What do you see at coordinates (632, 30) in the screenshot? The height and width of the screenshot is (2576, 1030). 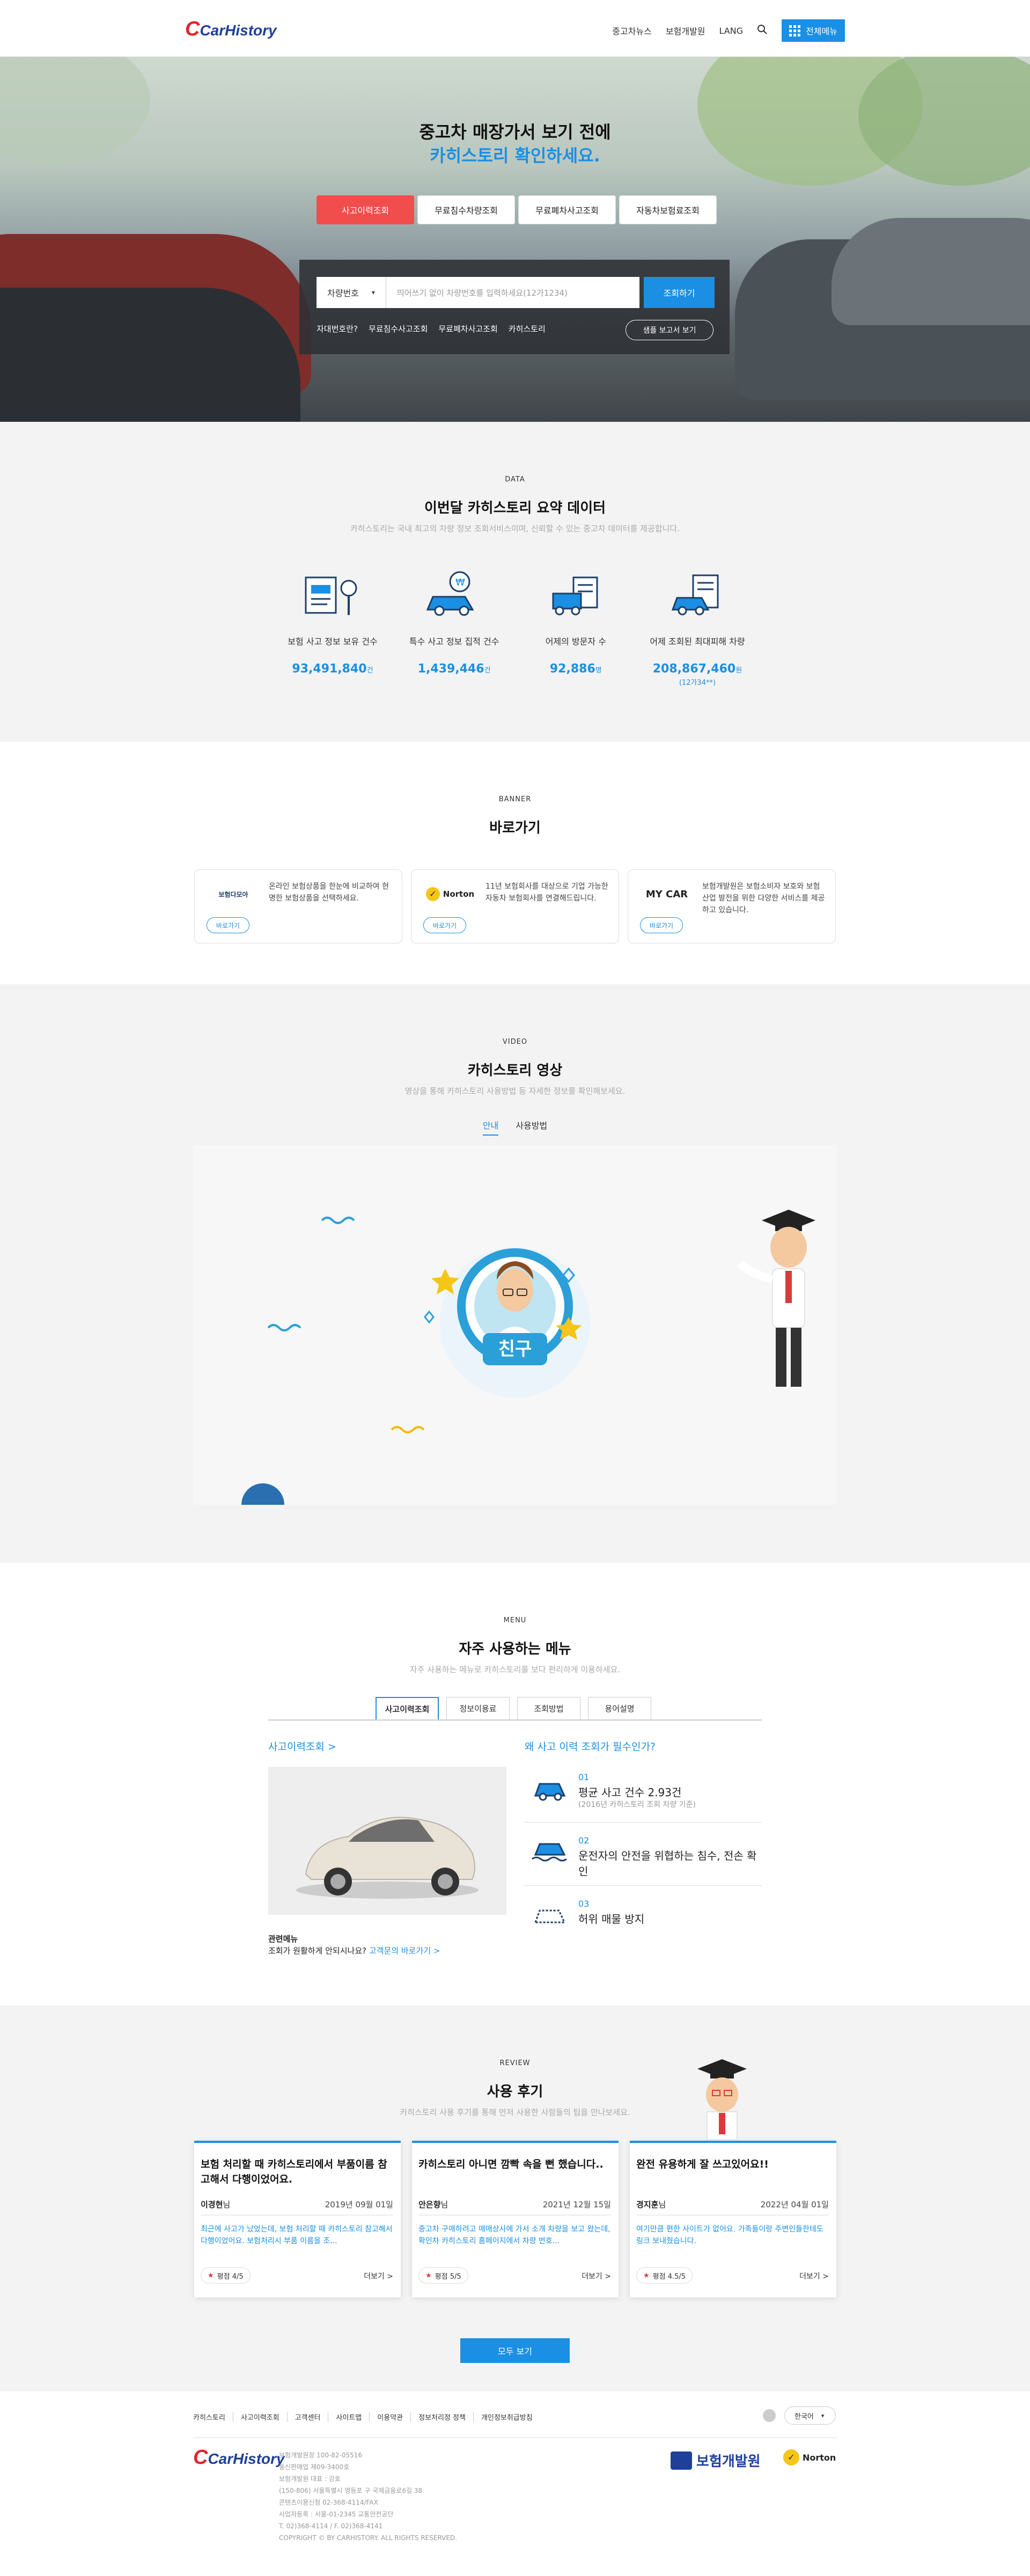 I see `nav-item-news: 중고차뉴스` at bounding box center [632, 30].